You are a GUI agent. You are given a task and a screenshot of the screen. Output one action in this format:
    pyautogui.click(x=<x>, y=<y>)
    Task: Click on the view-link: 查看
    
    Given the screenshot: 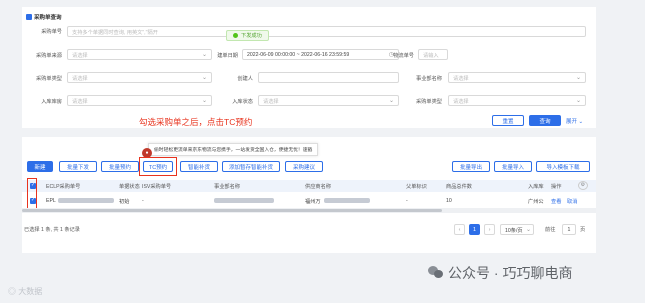 What is the action you would take?
    pyautogui.click(x=556, y=201)
    